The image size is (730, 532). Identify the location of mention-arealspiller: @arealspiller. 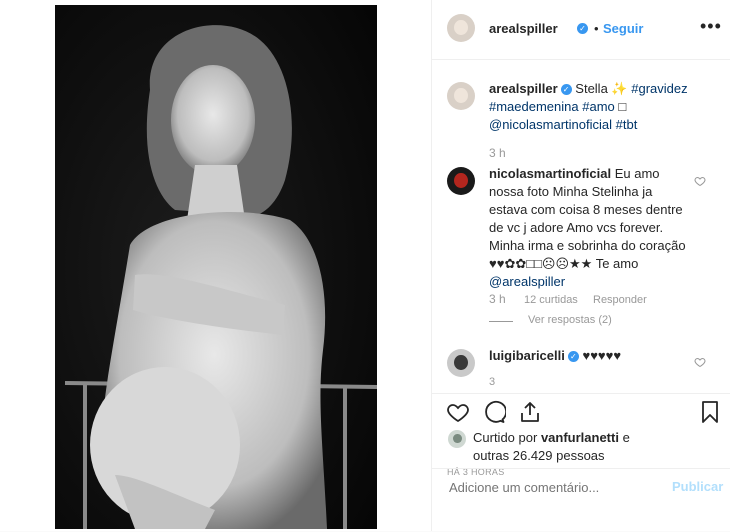
(527, 281).